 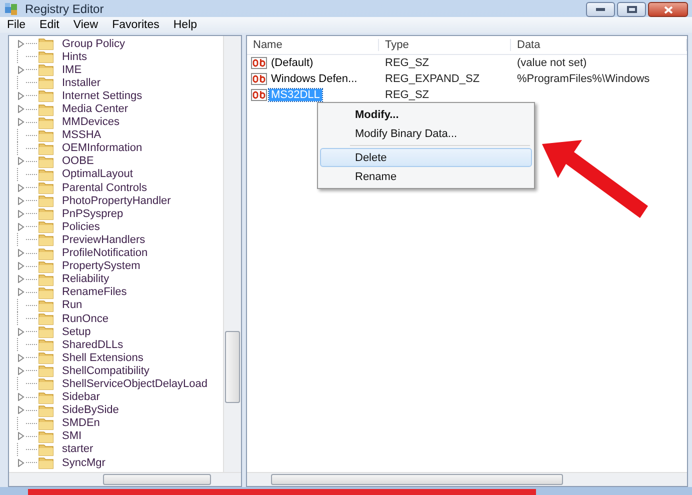 I want to click on table-cell-text: REG_SZ, so click(x=407, y=63).